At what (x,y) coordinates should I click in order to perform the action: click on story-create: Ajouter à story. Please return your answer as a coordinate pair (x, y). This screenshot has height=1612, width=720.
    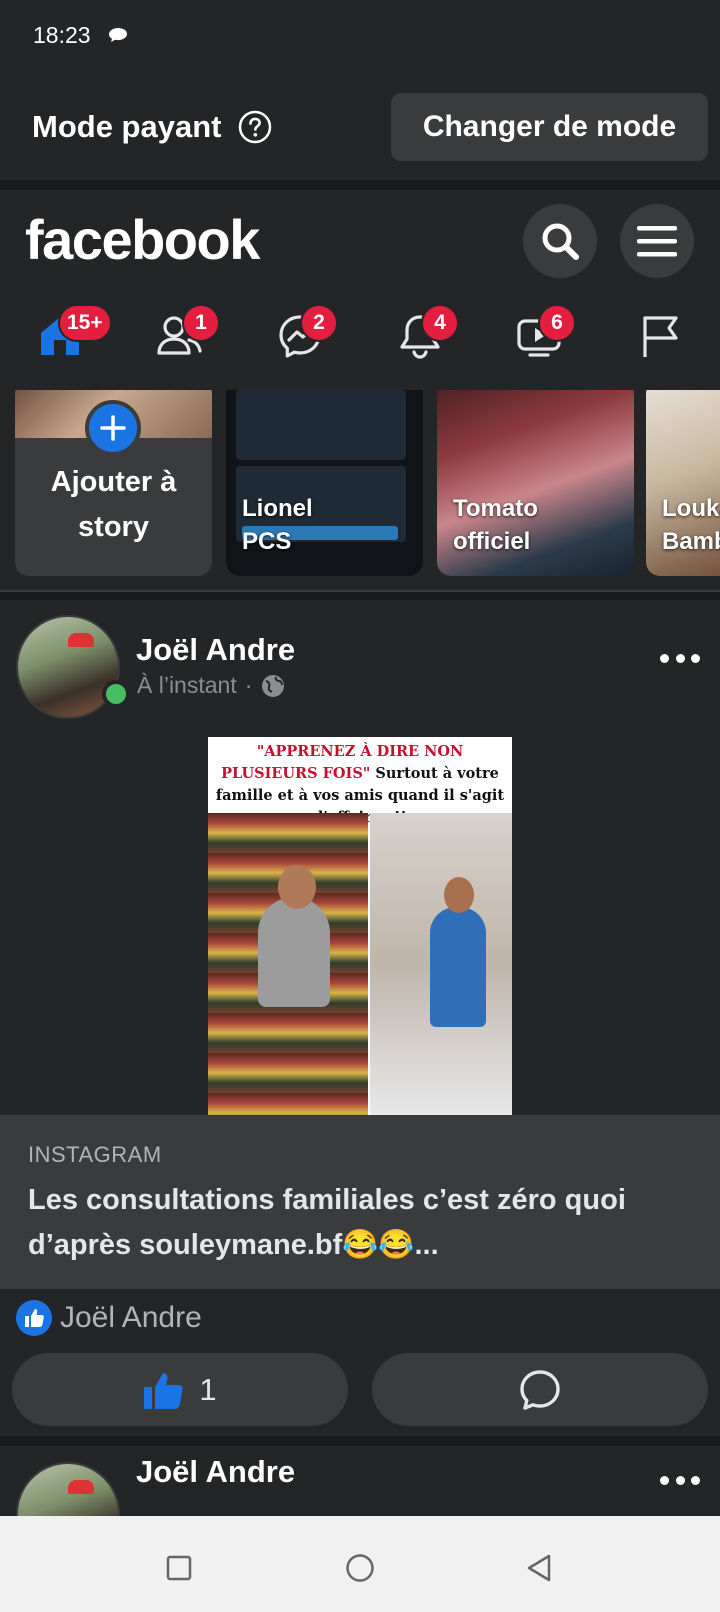
    Looking at the image, I should click on (113, 483).